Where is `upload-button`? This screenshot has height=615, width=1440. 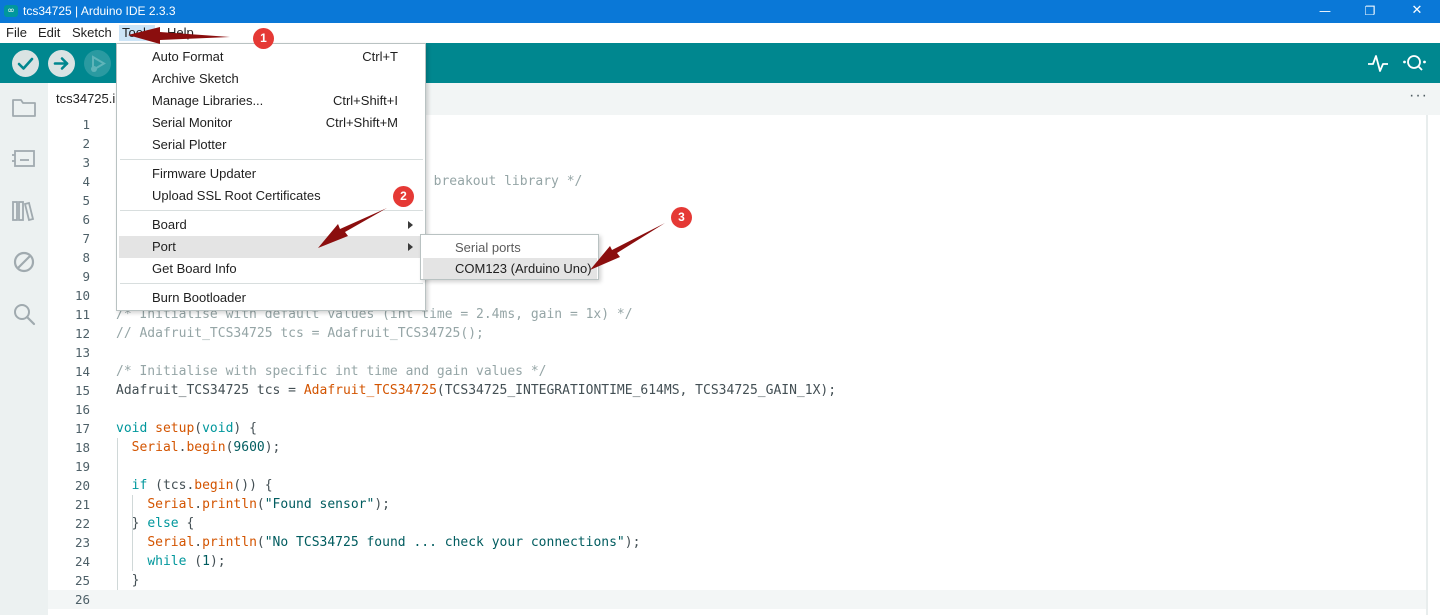
upload-button is located at coordinates (61, 63).